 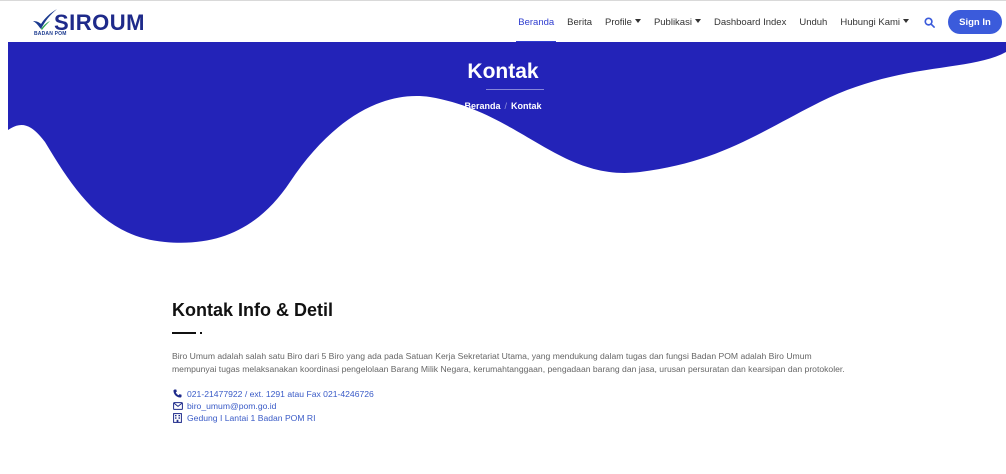 I want to click on contact-email-text: biro_umum@pom.go.id, so click(x=232, y=405).